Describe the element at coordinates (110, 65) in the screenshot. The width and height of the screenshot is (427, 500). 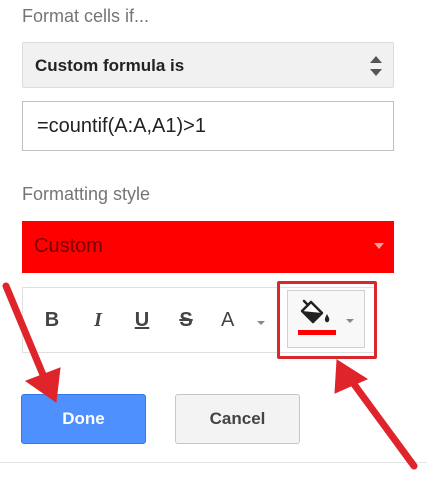
I see `condition-rule-label: Custom formula is` at that location.